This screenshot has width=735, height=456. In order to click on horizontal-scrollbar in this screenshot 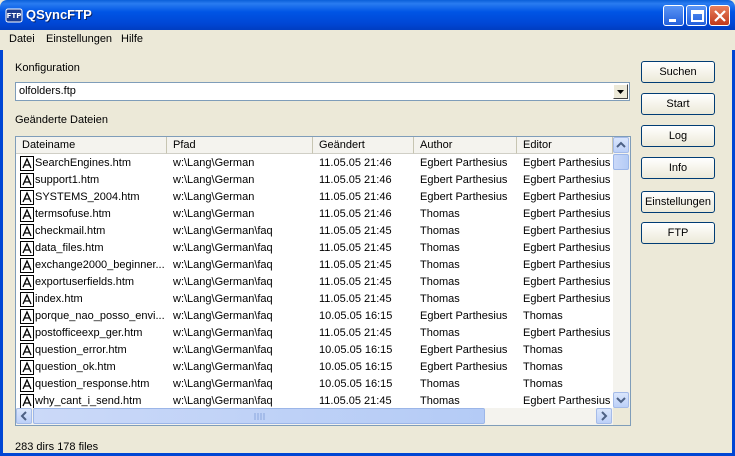, I will do `click(314, 416)`.